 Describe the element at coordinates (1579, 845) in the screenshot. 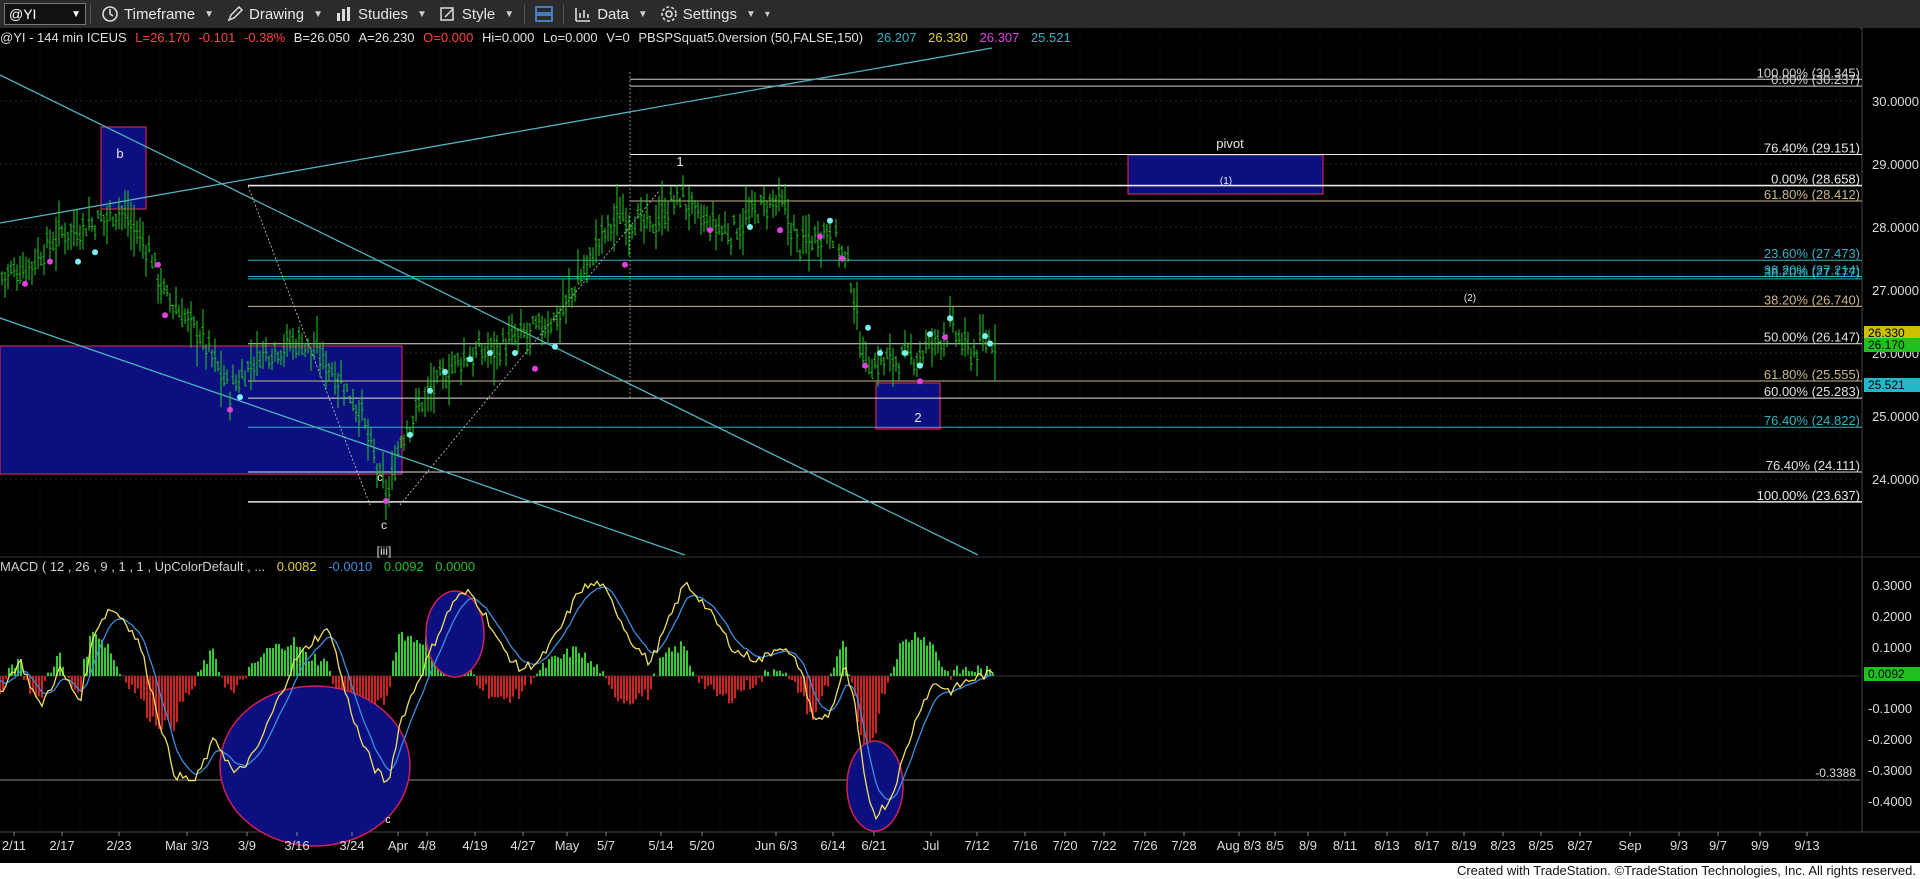

I see `time-tick-label: 8/27` at that location.